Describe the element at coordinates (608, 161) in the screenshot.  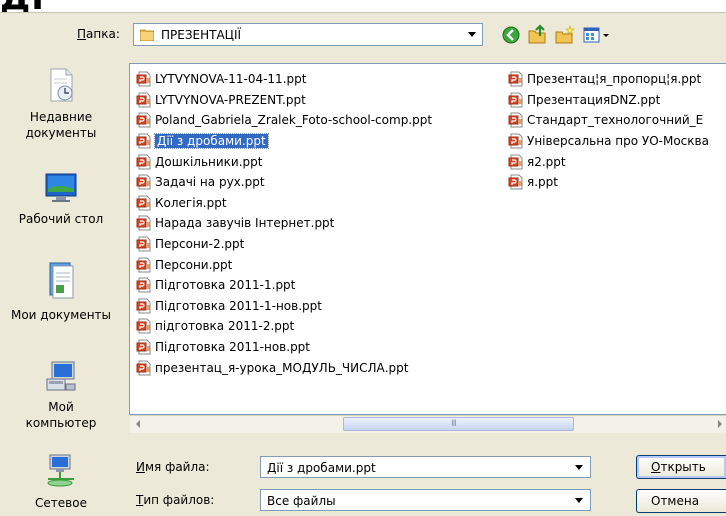
I see `file-list-item: я2.ppt` at that location.